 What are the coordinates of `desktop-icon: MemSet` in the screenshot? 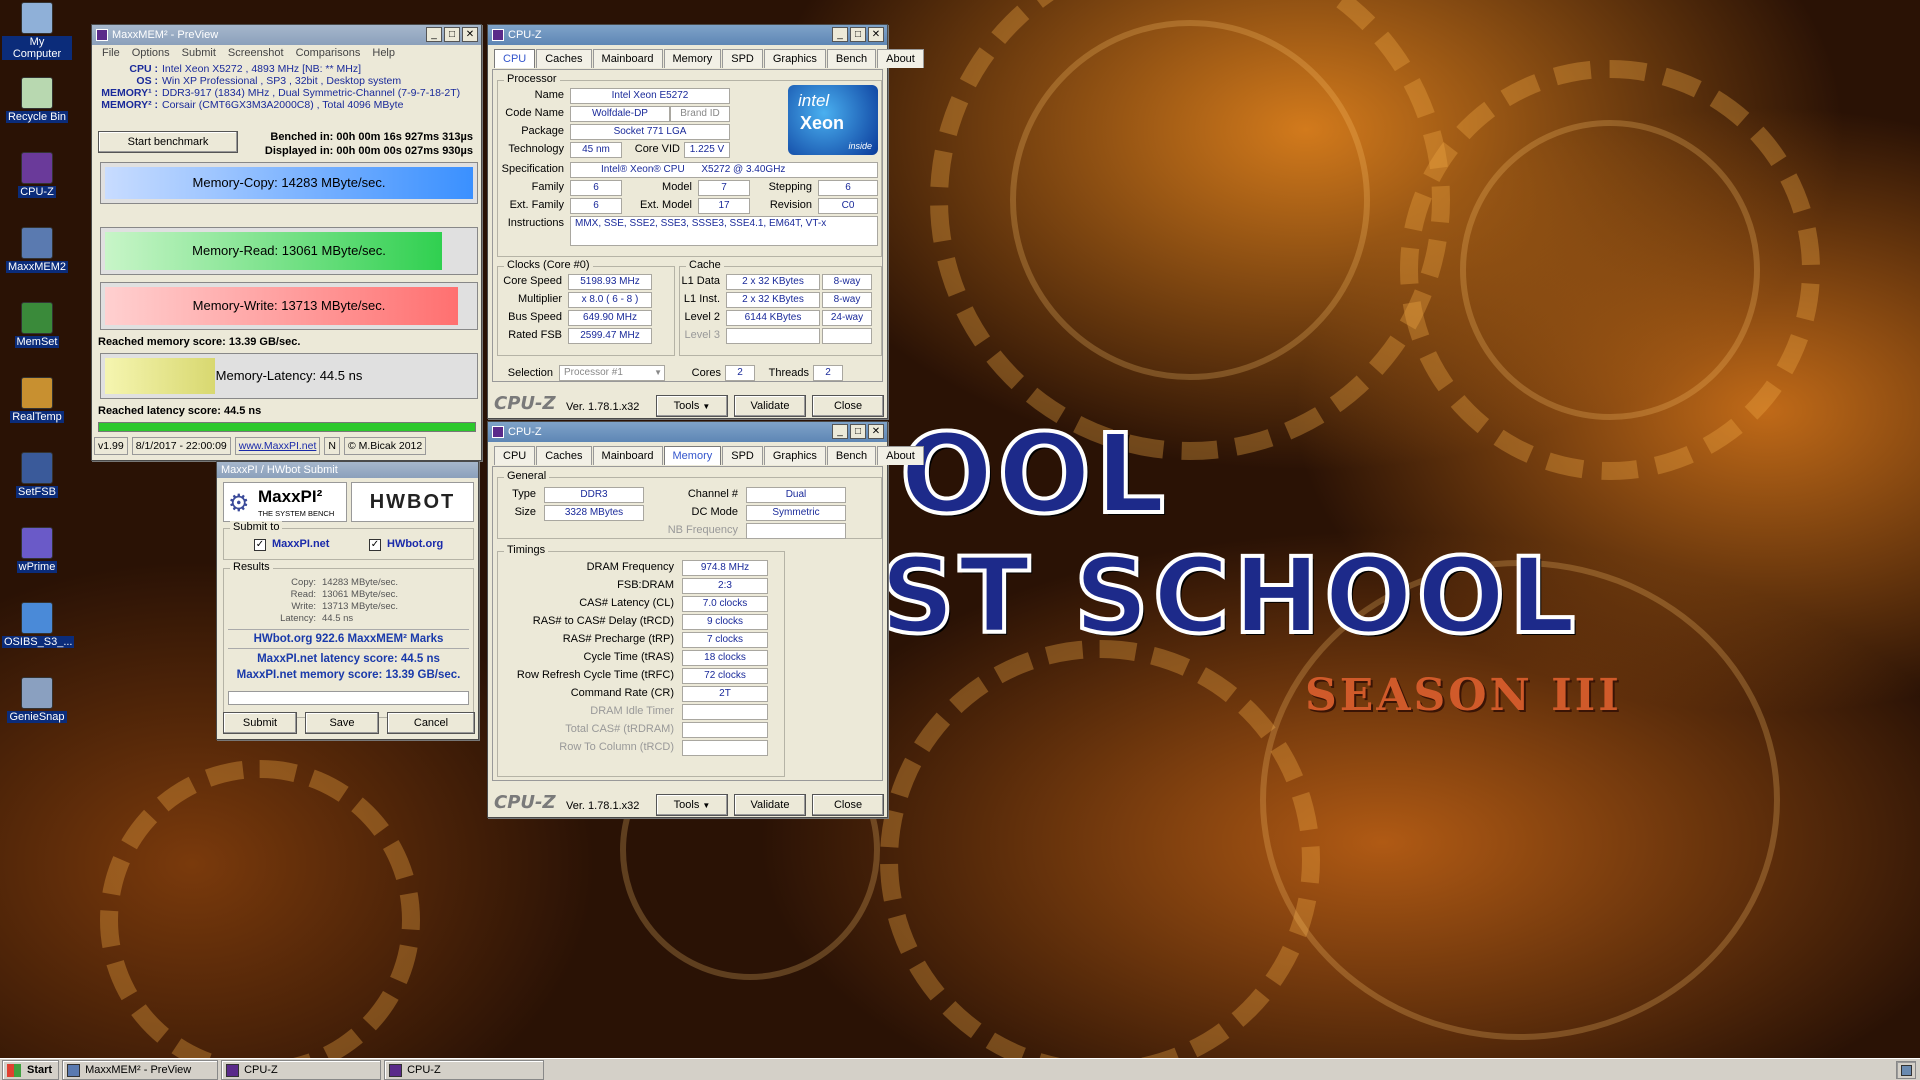 It's located at (37, 325).